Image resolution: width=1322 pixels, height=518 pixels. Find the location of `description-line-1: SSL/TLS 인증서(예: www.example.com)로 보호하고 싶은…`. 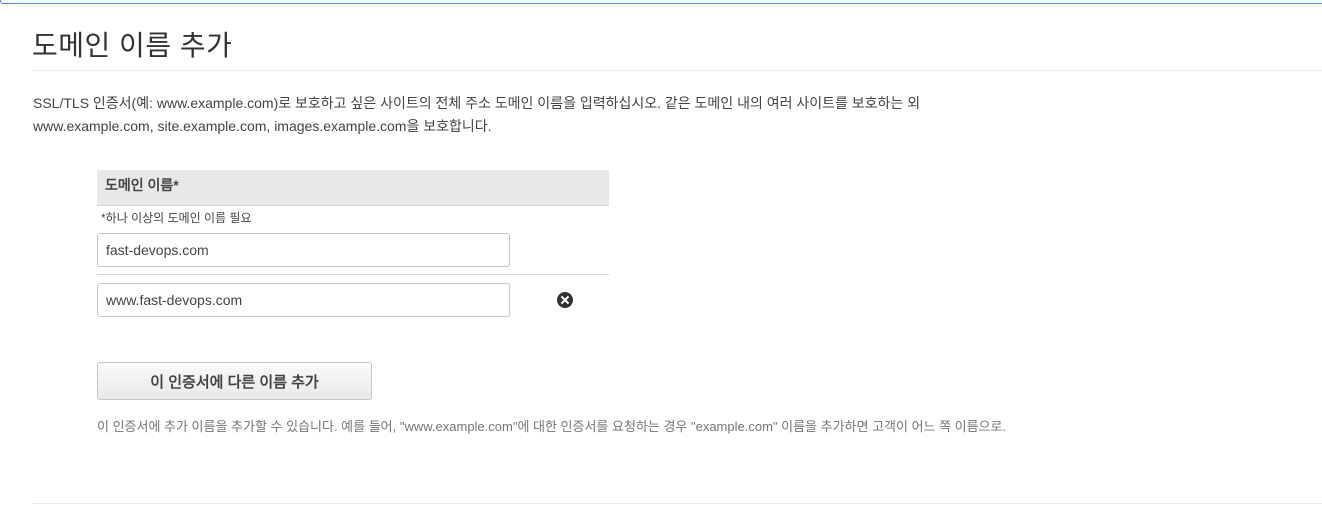

description-line-1: SSL/TLS 인증서(예: www.example.com)로 보호하고 싶은… is located at coordinates (477, 103).